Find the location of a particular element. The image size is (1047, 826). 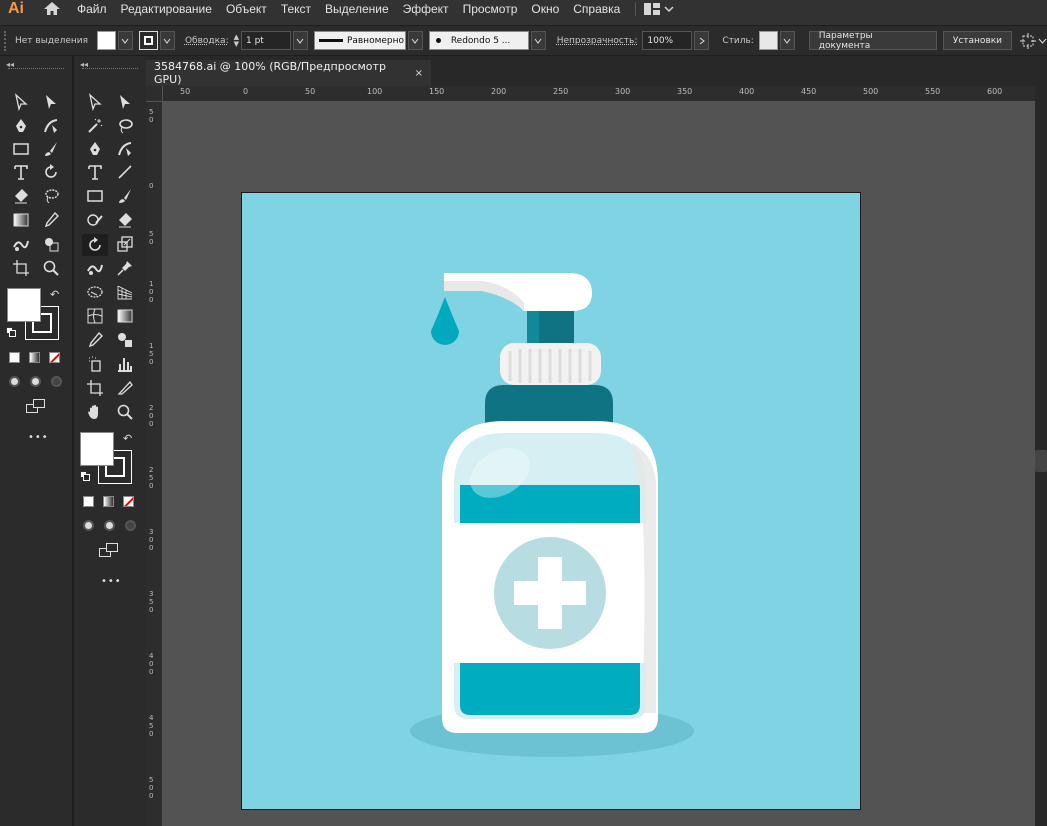

close-icon: × is located at coordinates (419, 73).